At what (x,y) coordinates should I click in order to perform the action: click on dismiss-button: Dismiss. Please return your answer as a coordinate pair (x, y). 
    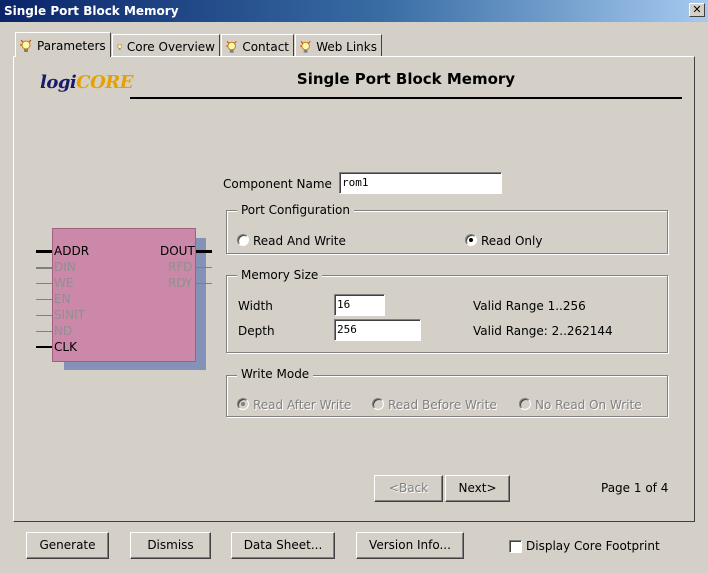
    Looking at the image, I should click on (170, 545).